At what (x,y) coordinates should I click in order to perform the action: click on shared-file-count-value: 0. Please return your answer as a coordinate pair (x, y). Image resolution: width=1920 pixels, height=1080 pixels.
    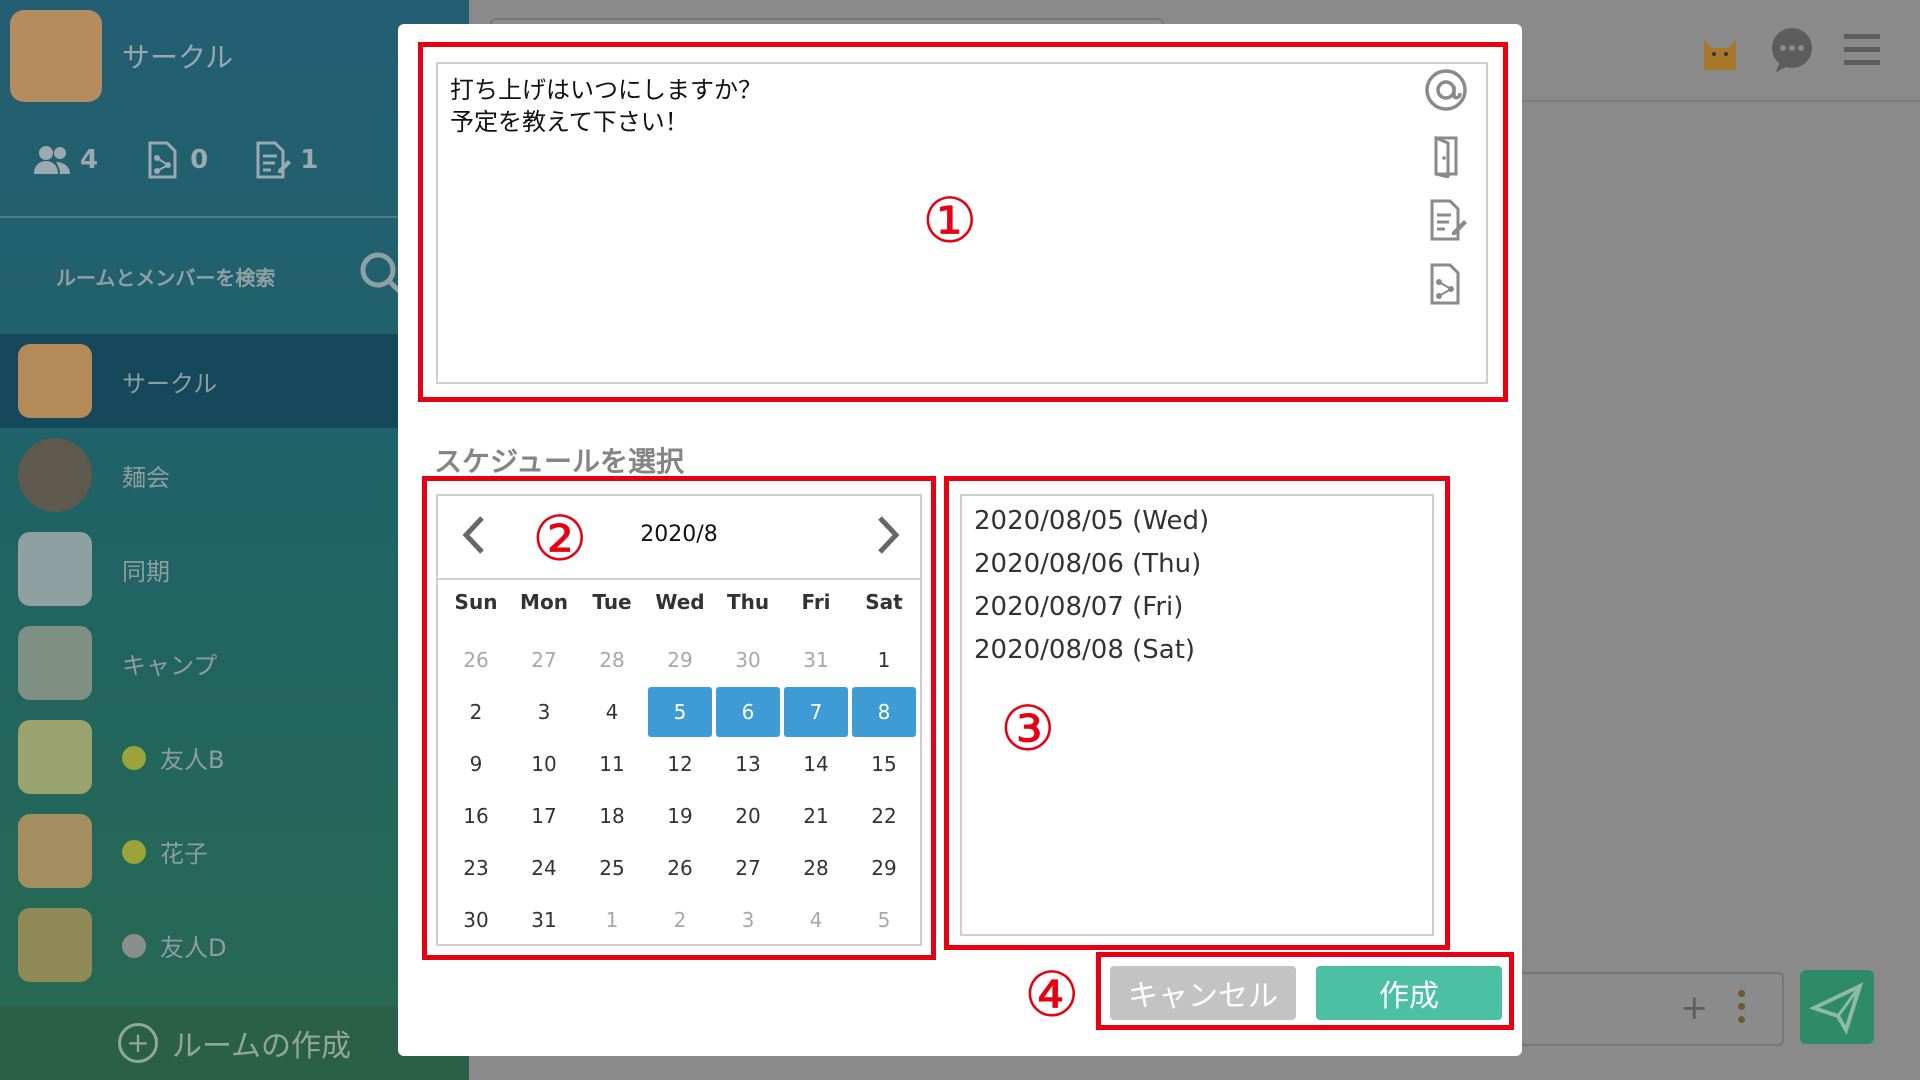
    Looking at the image, I should click on (199, 160).